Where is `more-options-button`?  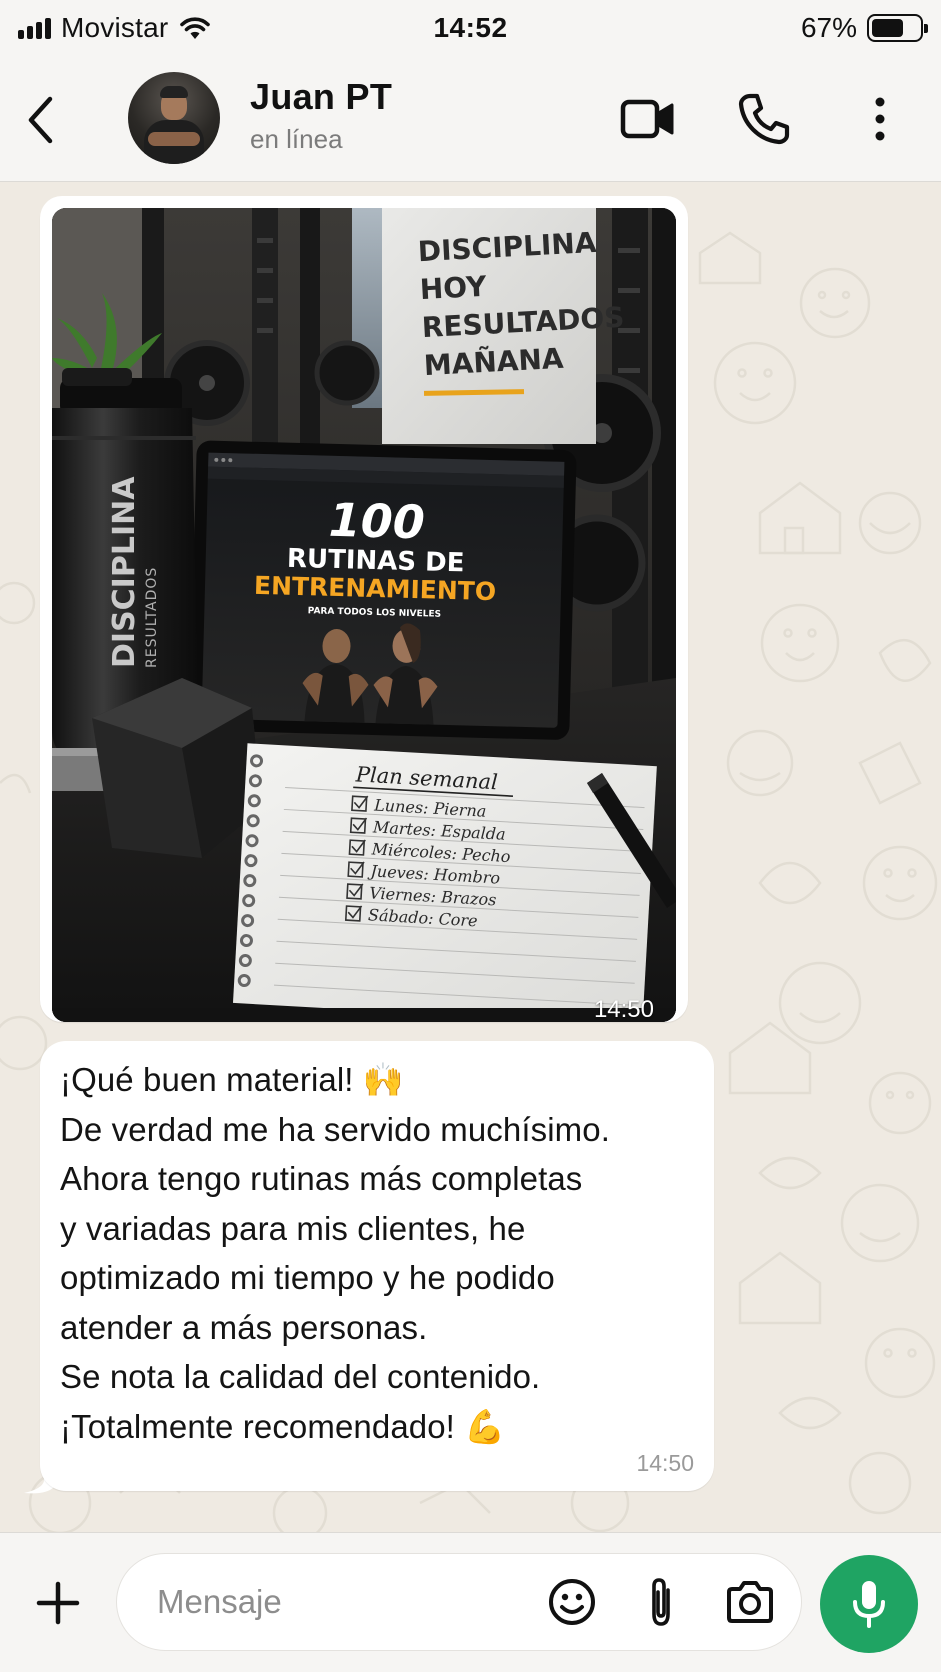 more-options-button is located at coordinates (880, 119).